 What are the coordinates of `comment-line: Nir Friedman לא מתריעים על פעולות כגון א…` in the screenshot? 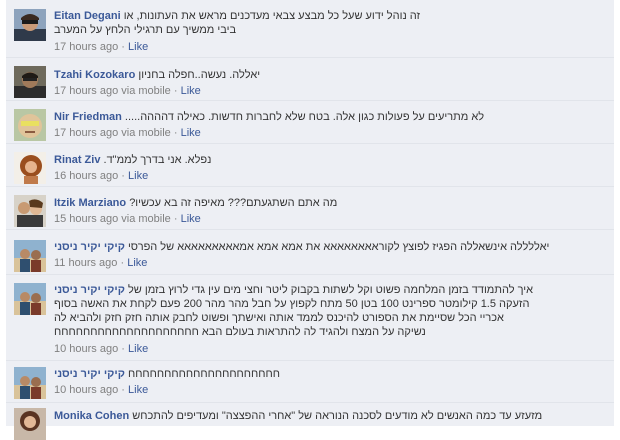 It's located at (326, 117).